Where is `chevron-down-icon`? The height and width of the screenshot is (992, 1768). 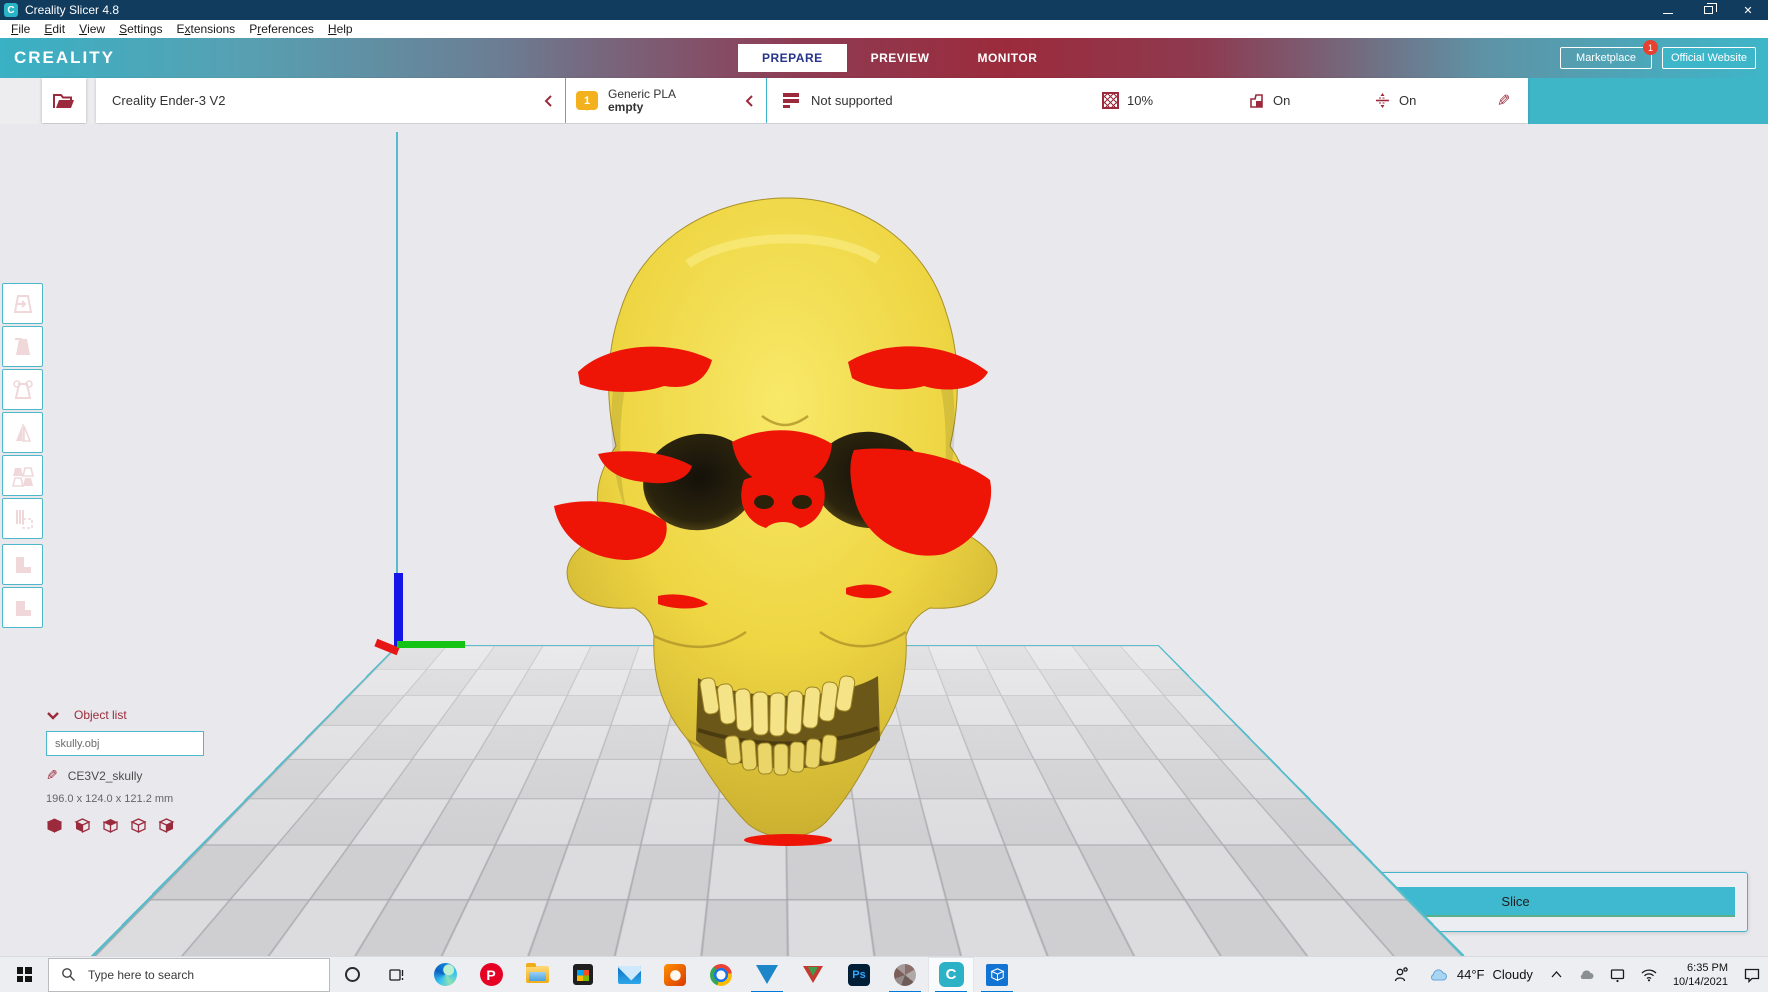
chevron-down-icon is located at coordinates (53, 715).